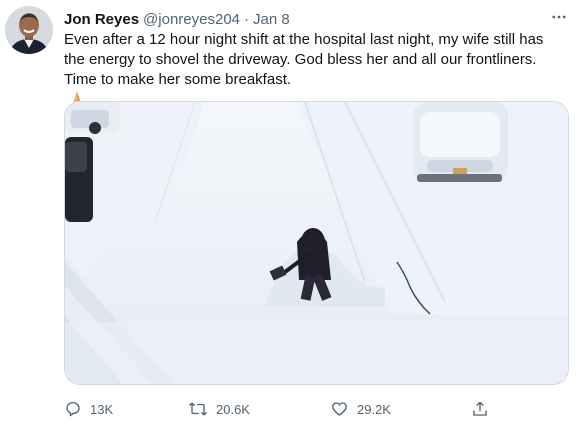 The height and width of the screenshot is (426, 581). Describe the element at coordinates (178, 79) in the screenshot. I see `tweet-text-line-content: Time to make her some breakfast.` at that location.